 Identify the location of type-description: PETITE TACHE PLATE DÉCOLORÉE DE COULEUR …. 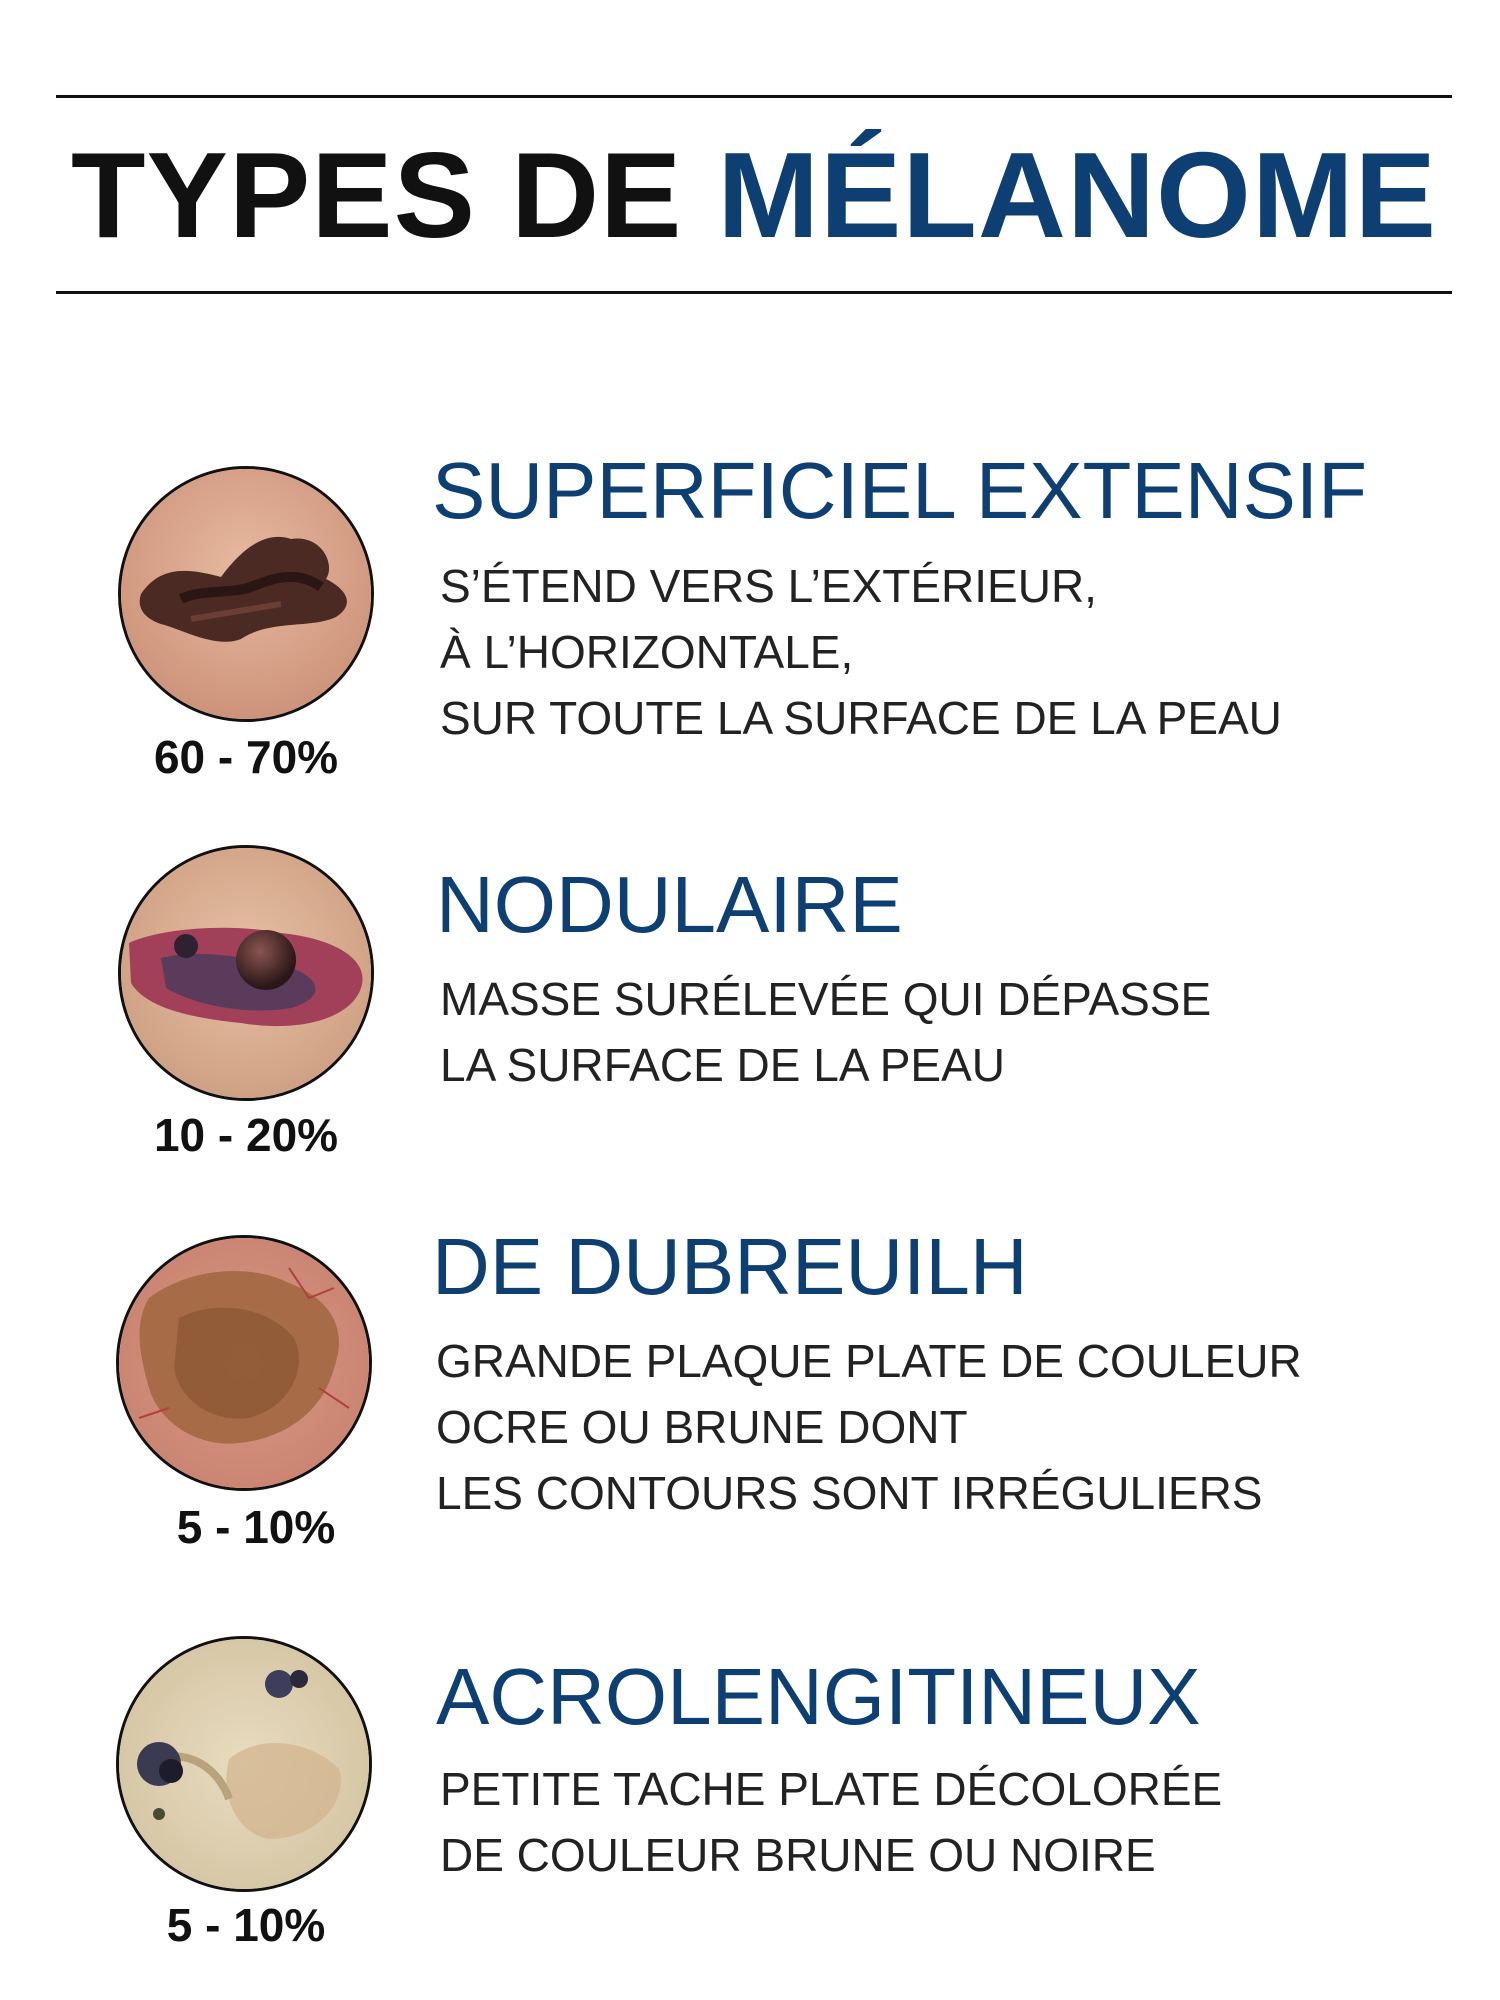
(831, 1822).